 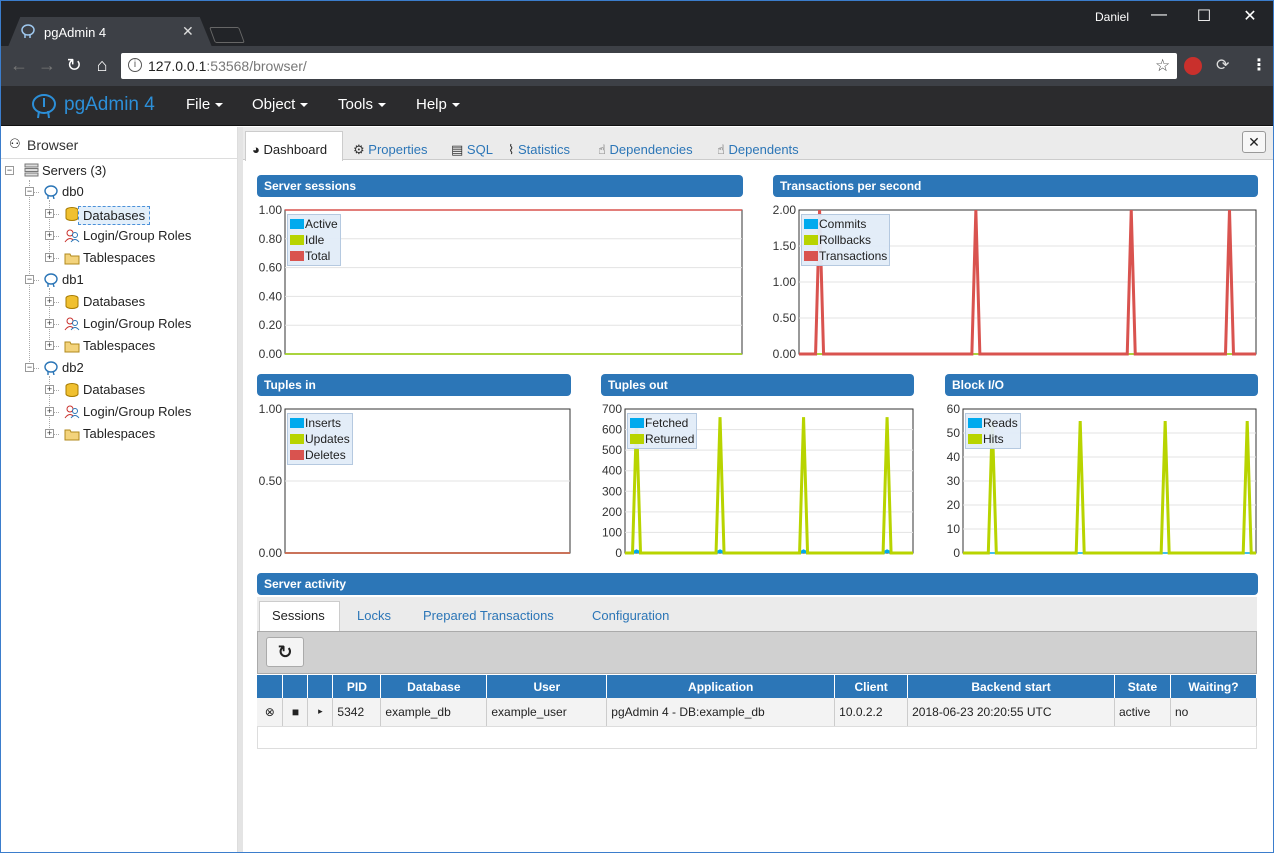 I want to click on refresh-button: ↻, so click(x=285, y=652).